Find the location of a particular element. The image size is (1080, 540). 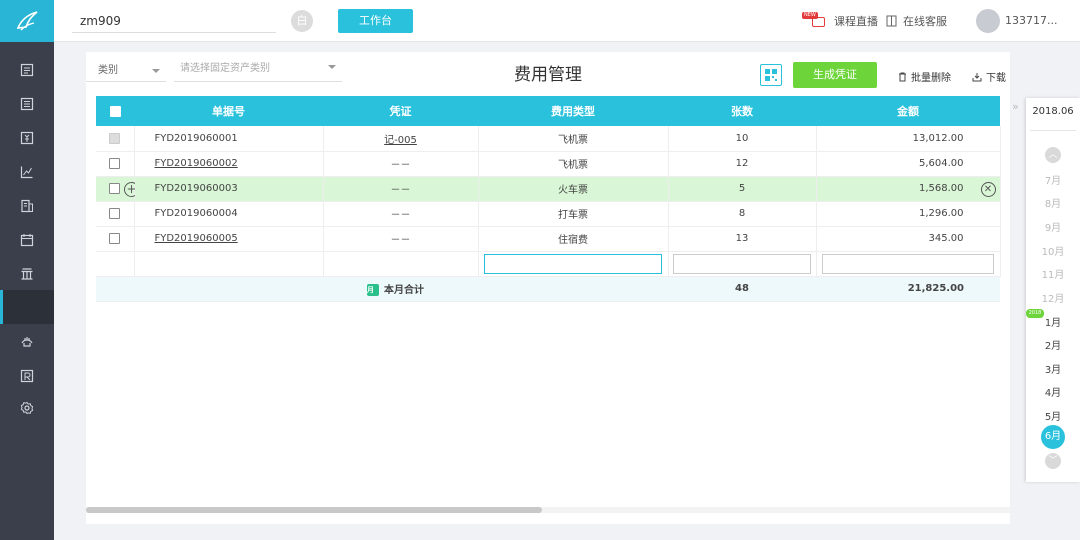

asset-category-select: 请选择固定资产类别 is located at coordinates (258, 69).